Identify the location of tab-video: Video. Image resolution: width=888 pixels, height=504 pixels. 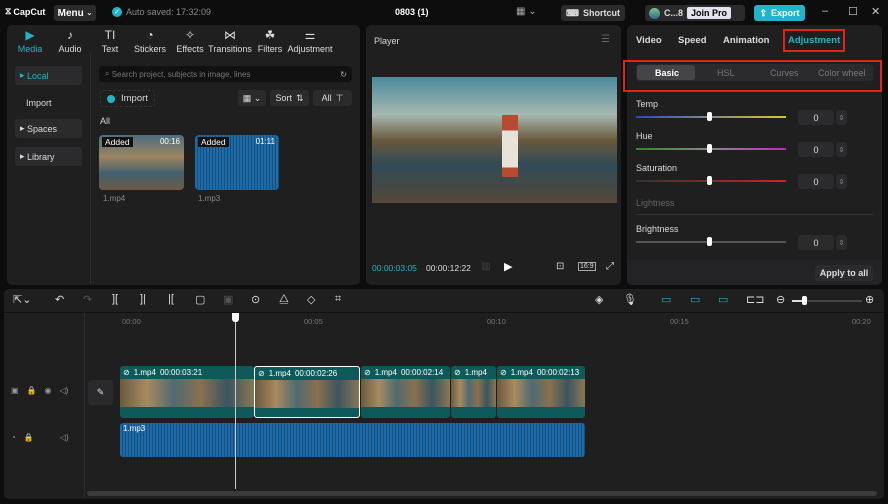
(649, 40).